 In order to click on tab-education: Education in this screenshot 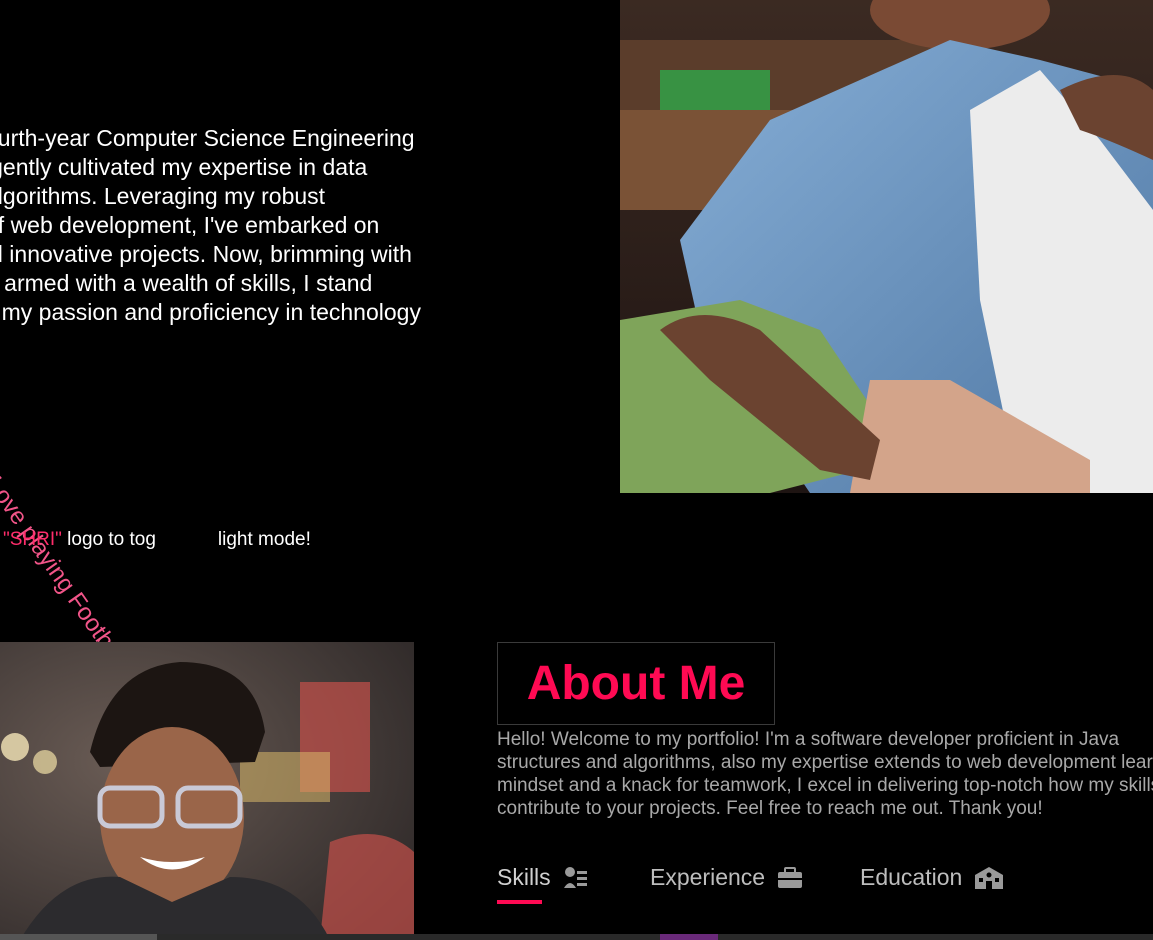, I will do `click(932, 877)`.